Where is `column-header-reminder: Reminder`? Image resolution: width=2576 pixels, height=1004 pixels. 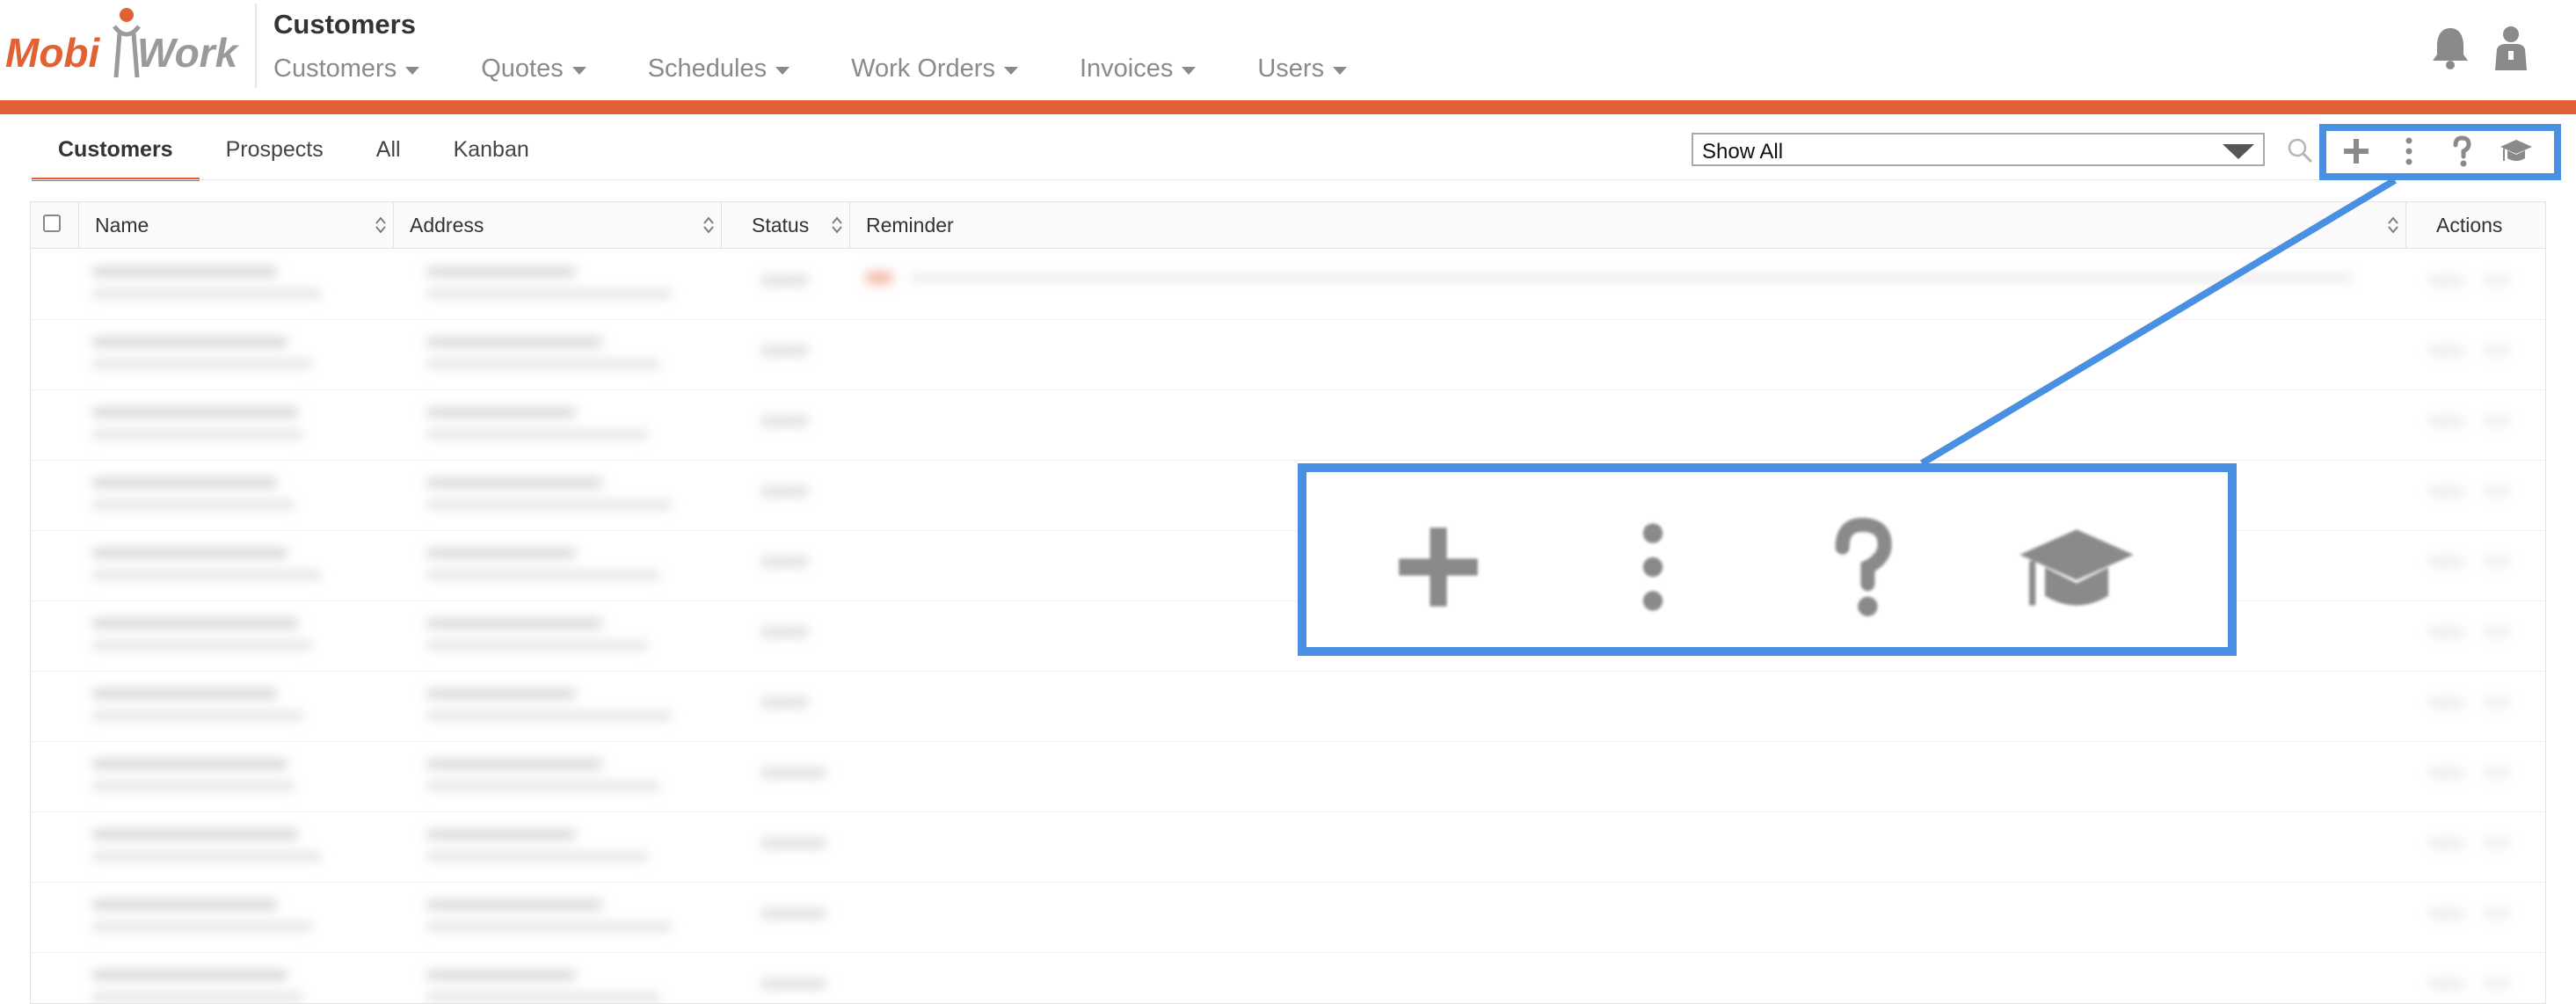 column-header-reminder: Reminder is located at coordinates (1628, 225).